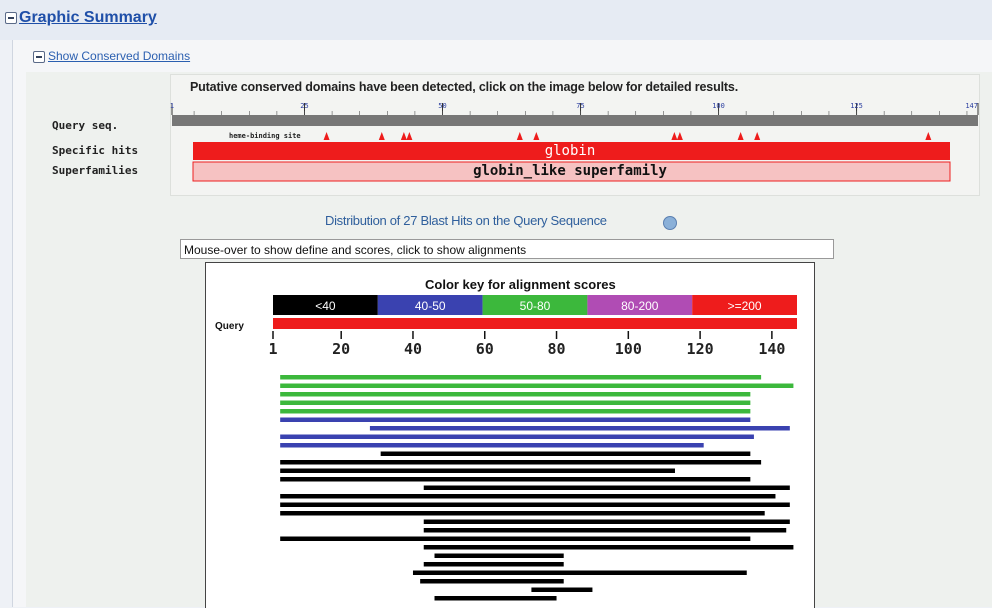 The width and height of the screenshot is (992, 608). I want to click on query-axis-tick-label: 1, so click(272, 349).